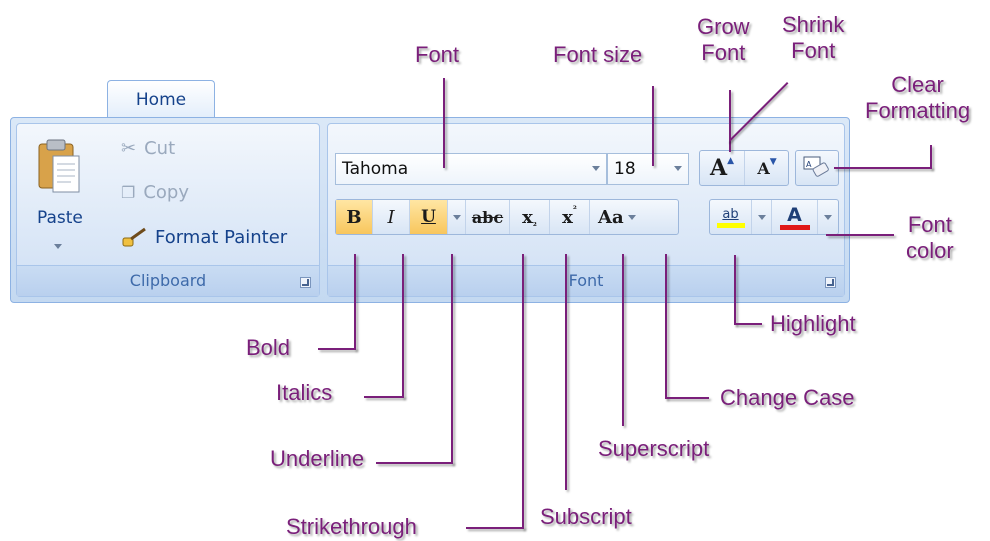 The image size is (990, 541). Describe the element at coordinates (666, 326) in the screenshot. I see `leader-change-case-v` at that location.